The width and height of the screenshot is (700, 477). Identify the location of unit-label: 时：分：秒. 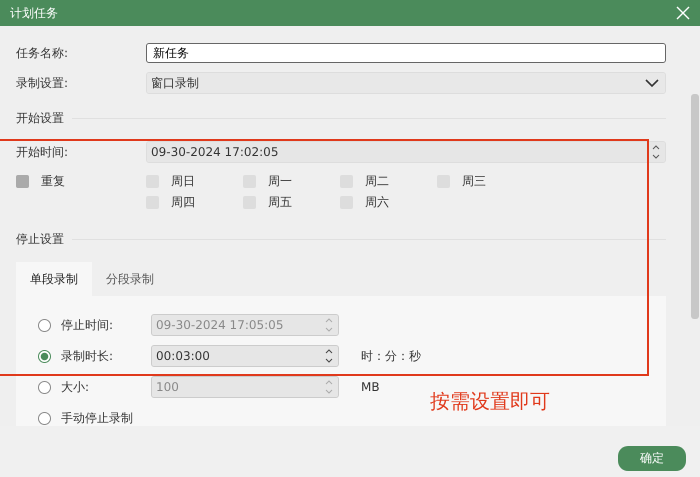
(391, 356).